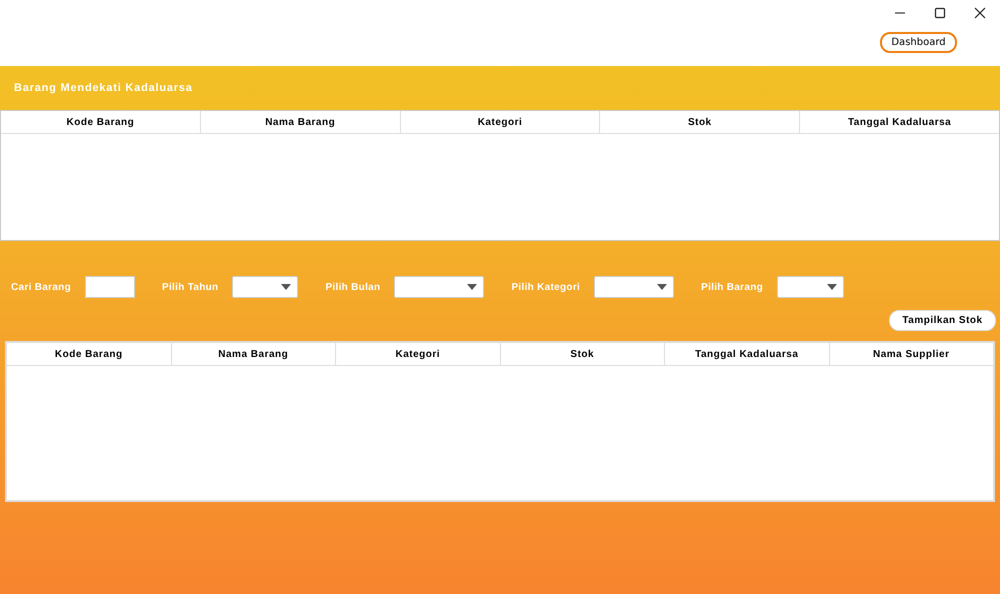 This screenshot has width=1000, height=594. What do you see at coordinates (110, 287) in the screenshot?
I see `search-field` at bounding box center [110, 287].